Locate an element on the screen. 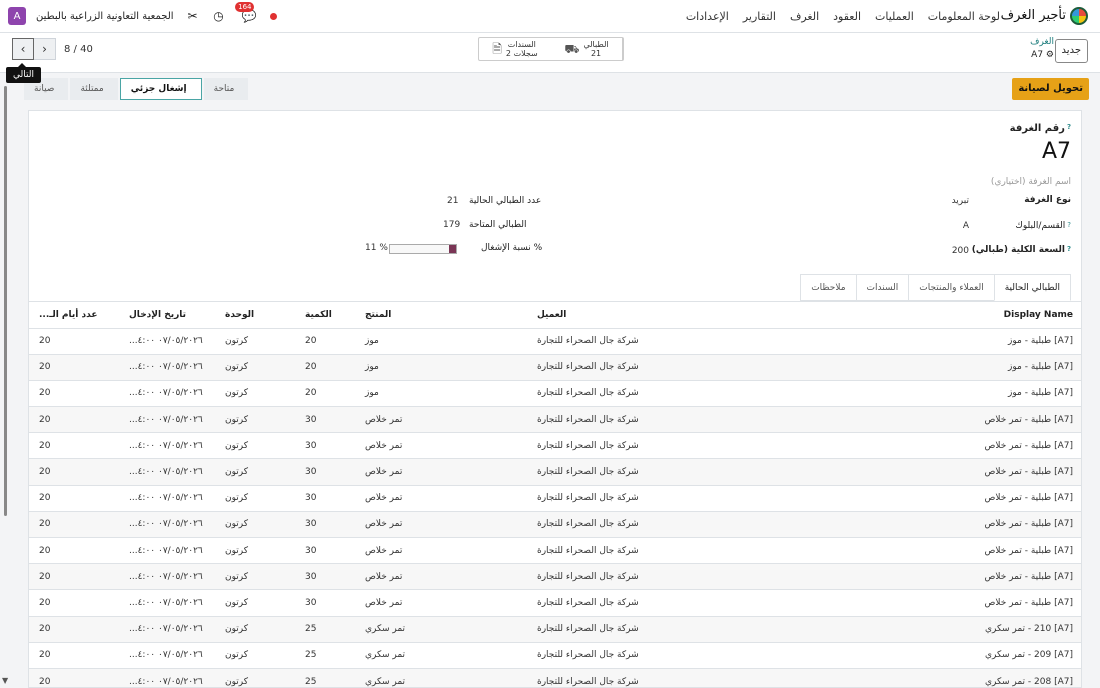 Image resolution: width=1100 pixels, height=688 pixels. scrollbar is located at coordinates (5, 301).